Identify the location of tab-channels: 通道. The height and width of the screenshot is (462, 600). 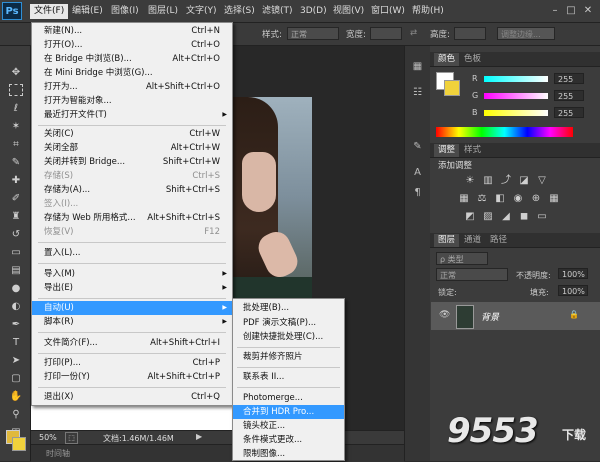
(472, 240).